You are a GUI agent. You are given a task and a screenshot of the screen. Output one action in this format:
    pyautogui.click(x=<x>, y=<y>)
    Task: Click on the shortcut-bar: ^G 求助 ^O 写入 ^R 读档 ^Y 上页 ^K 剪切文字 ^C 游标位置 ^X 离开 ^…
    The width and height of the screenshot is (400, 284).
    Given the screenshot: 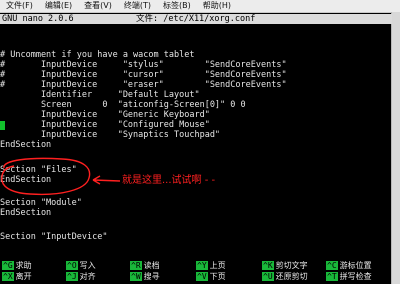 What is the action you would take?
    pyautogui.click(x=196, y=272)
    